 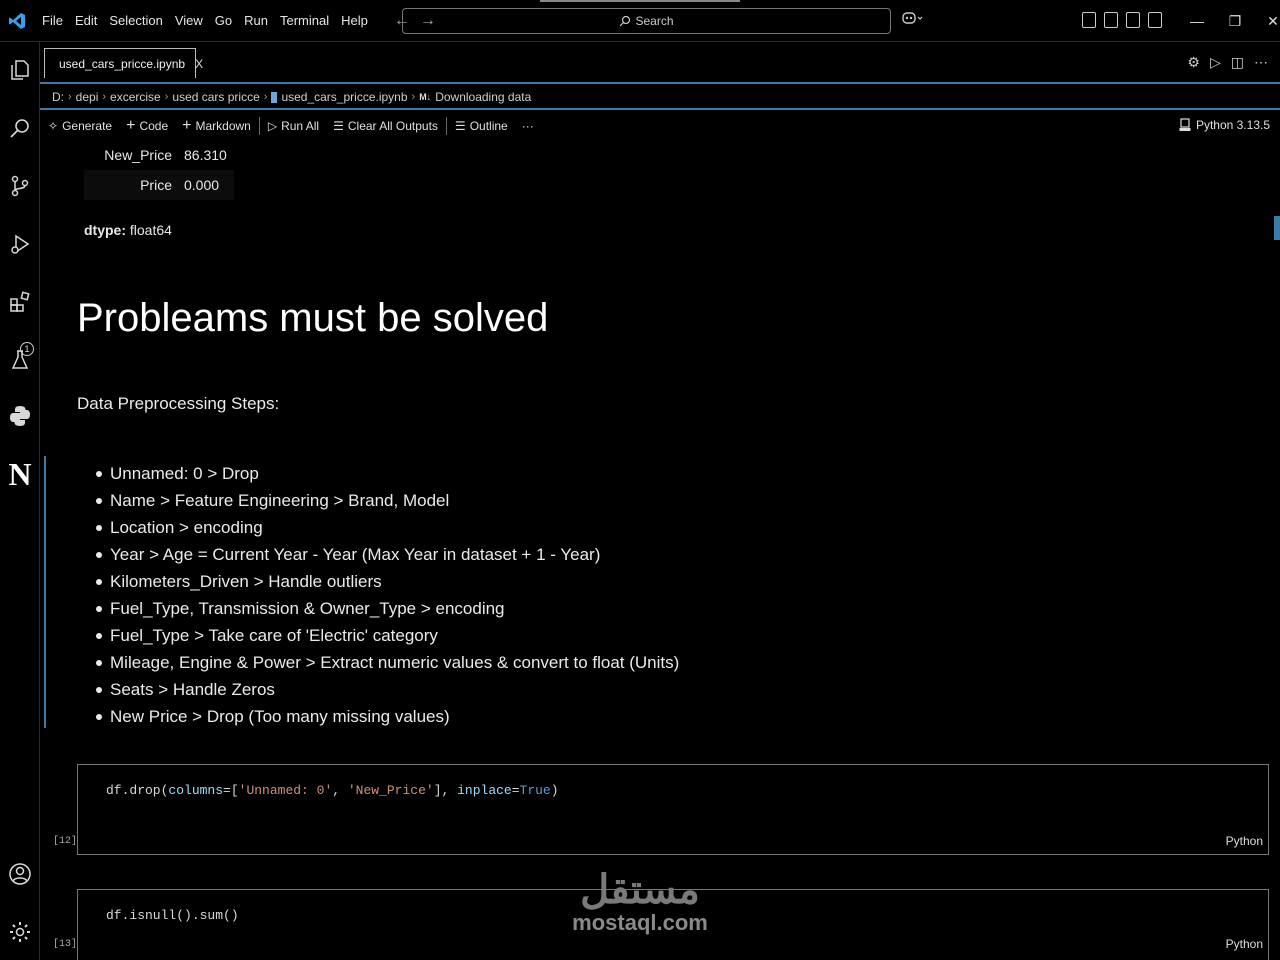 I want to click on breadcrumb-section: Downloading data, so click(x=483, y=97).